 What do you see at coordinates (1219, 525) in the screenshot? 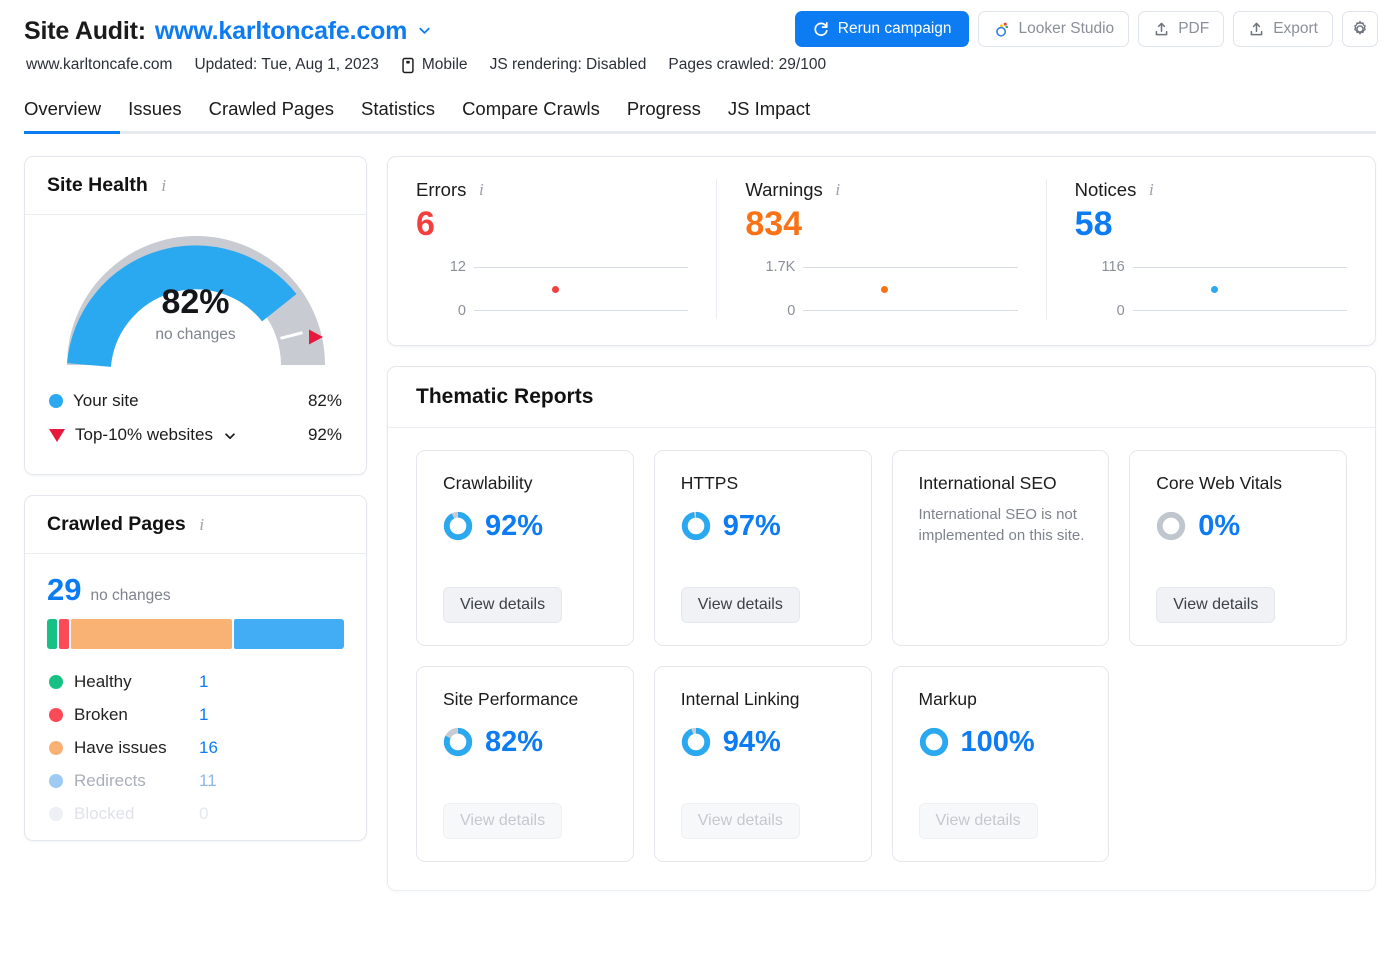
I see `report-percent-core-web-vitals: 0%` at bounding box center [1219, 525].